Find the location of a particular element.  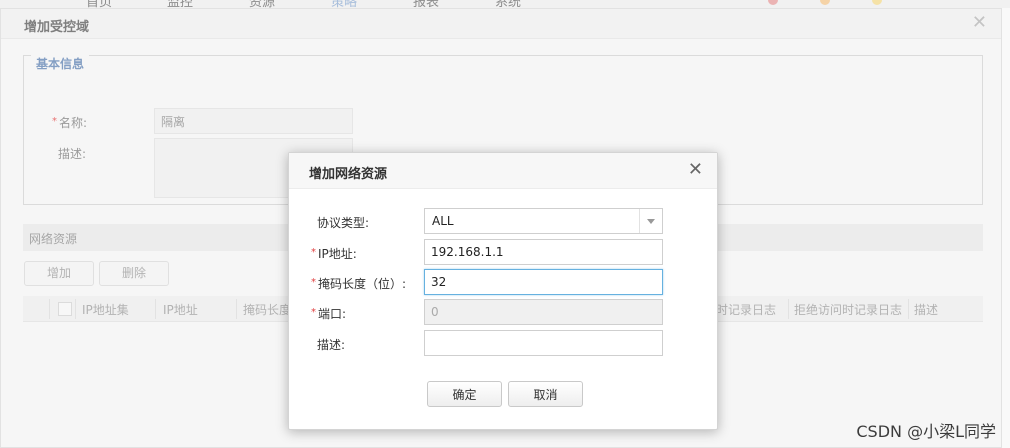

description-label: 描述: is located at coordinates (331, 345).